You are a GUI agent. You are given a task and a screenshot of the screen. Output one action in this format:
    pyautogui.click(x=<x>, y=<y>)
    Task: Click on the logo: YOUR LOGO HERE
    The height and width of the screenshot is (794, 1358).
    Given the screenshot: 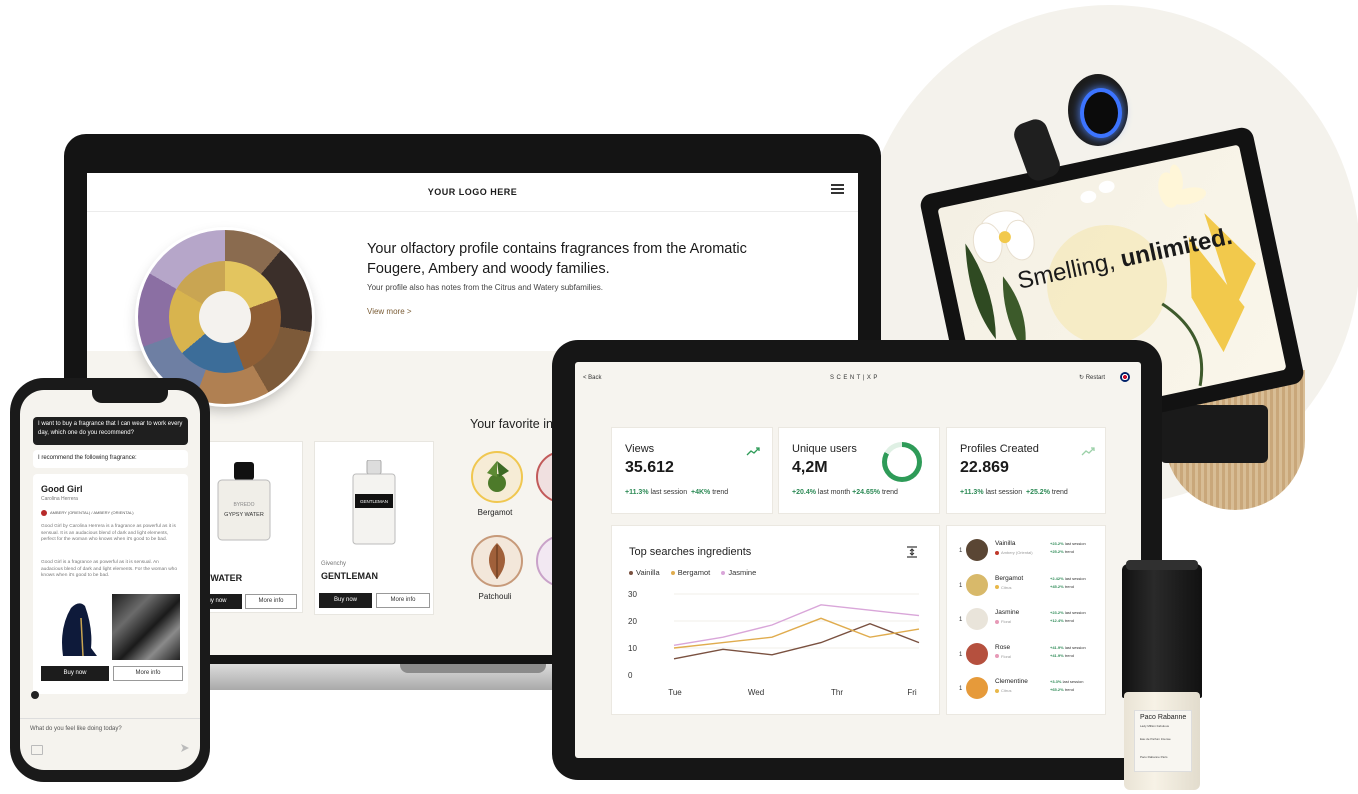 What is the action you would take?
    pyautogui.click(x=472, y=192)
    